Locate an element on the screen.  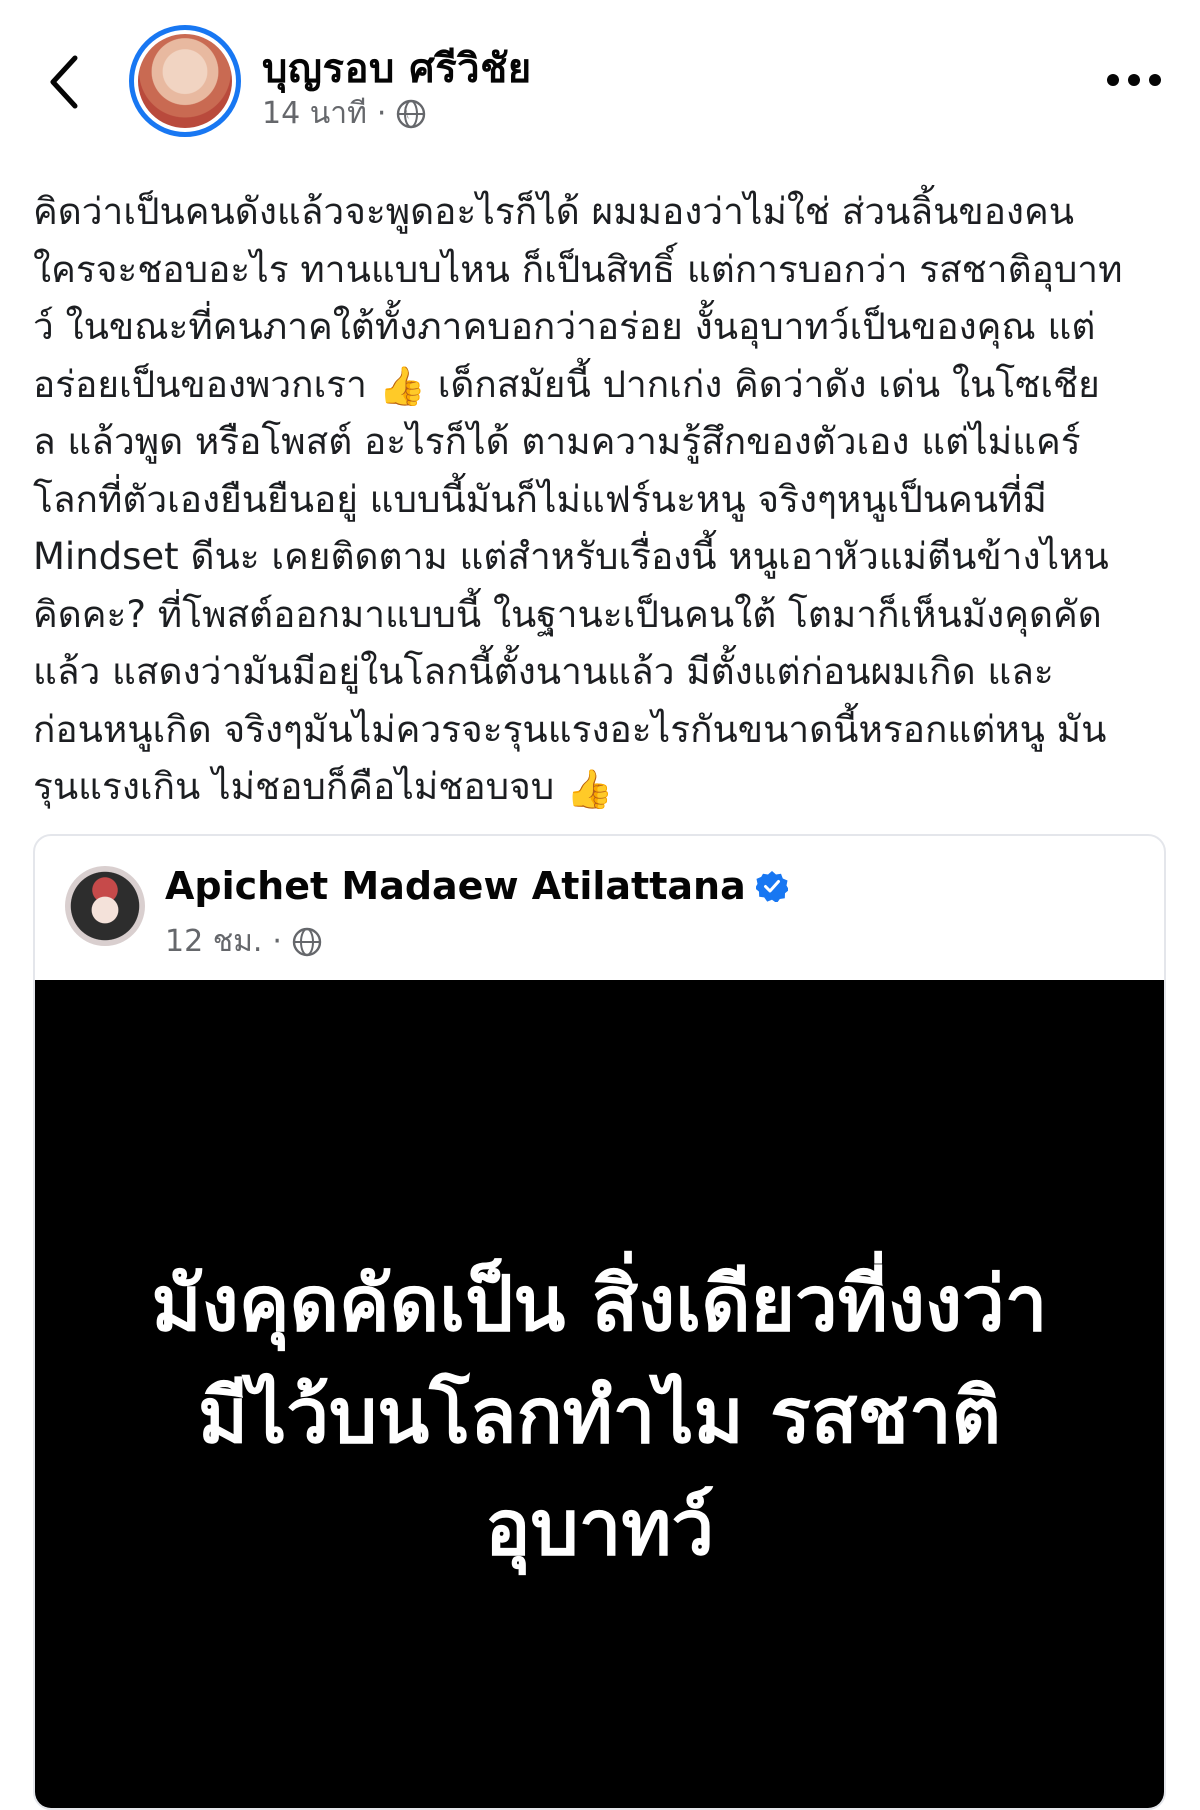
shared-image-text-line: มีไว้บนโลกทำไม รสชาติ is located at coordinates (599, 1415).